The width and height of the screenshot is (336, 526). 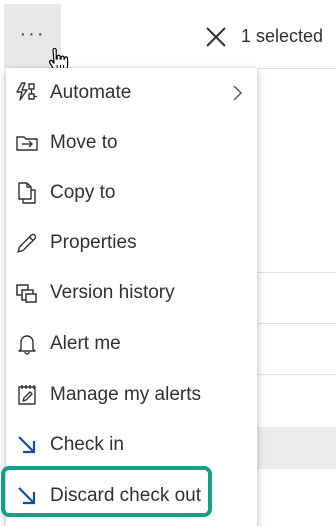 I want to click on chevron-right-icon, so click(x=238, y=93).